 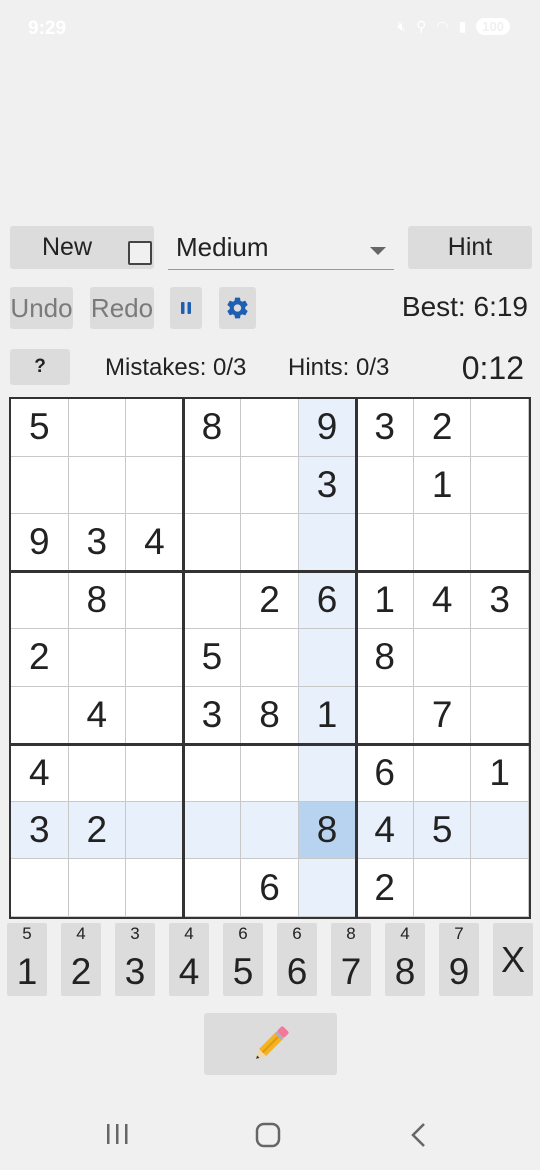 What do you see at coordinates (40, 367) in the screenshot?
I see `help-button: ?` at bounding box center [40, 367].